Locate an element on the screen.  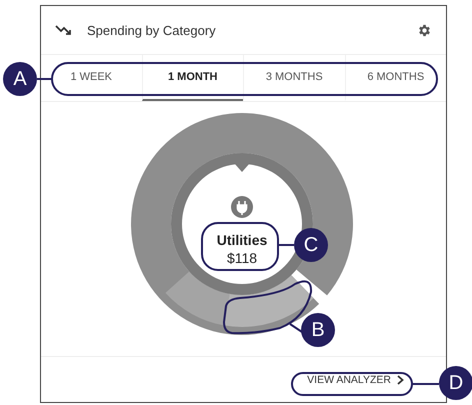
plug-icon is located at coordinates (242, 207).